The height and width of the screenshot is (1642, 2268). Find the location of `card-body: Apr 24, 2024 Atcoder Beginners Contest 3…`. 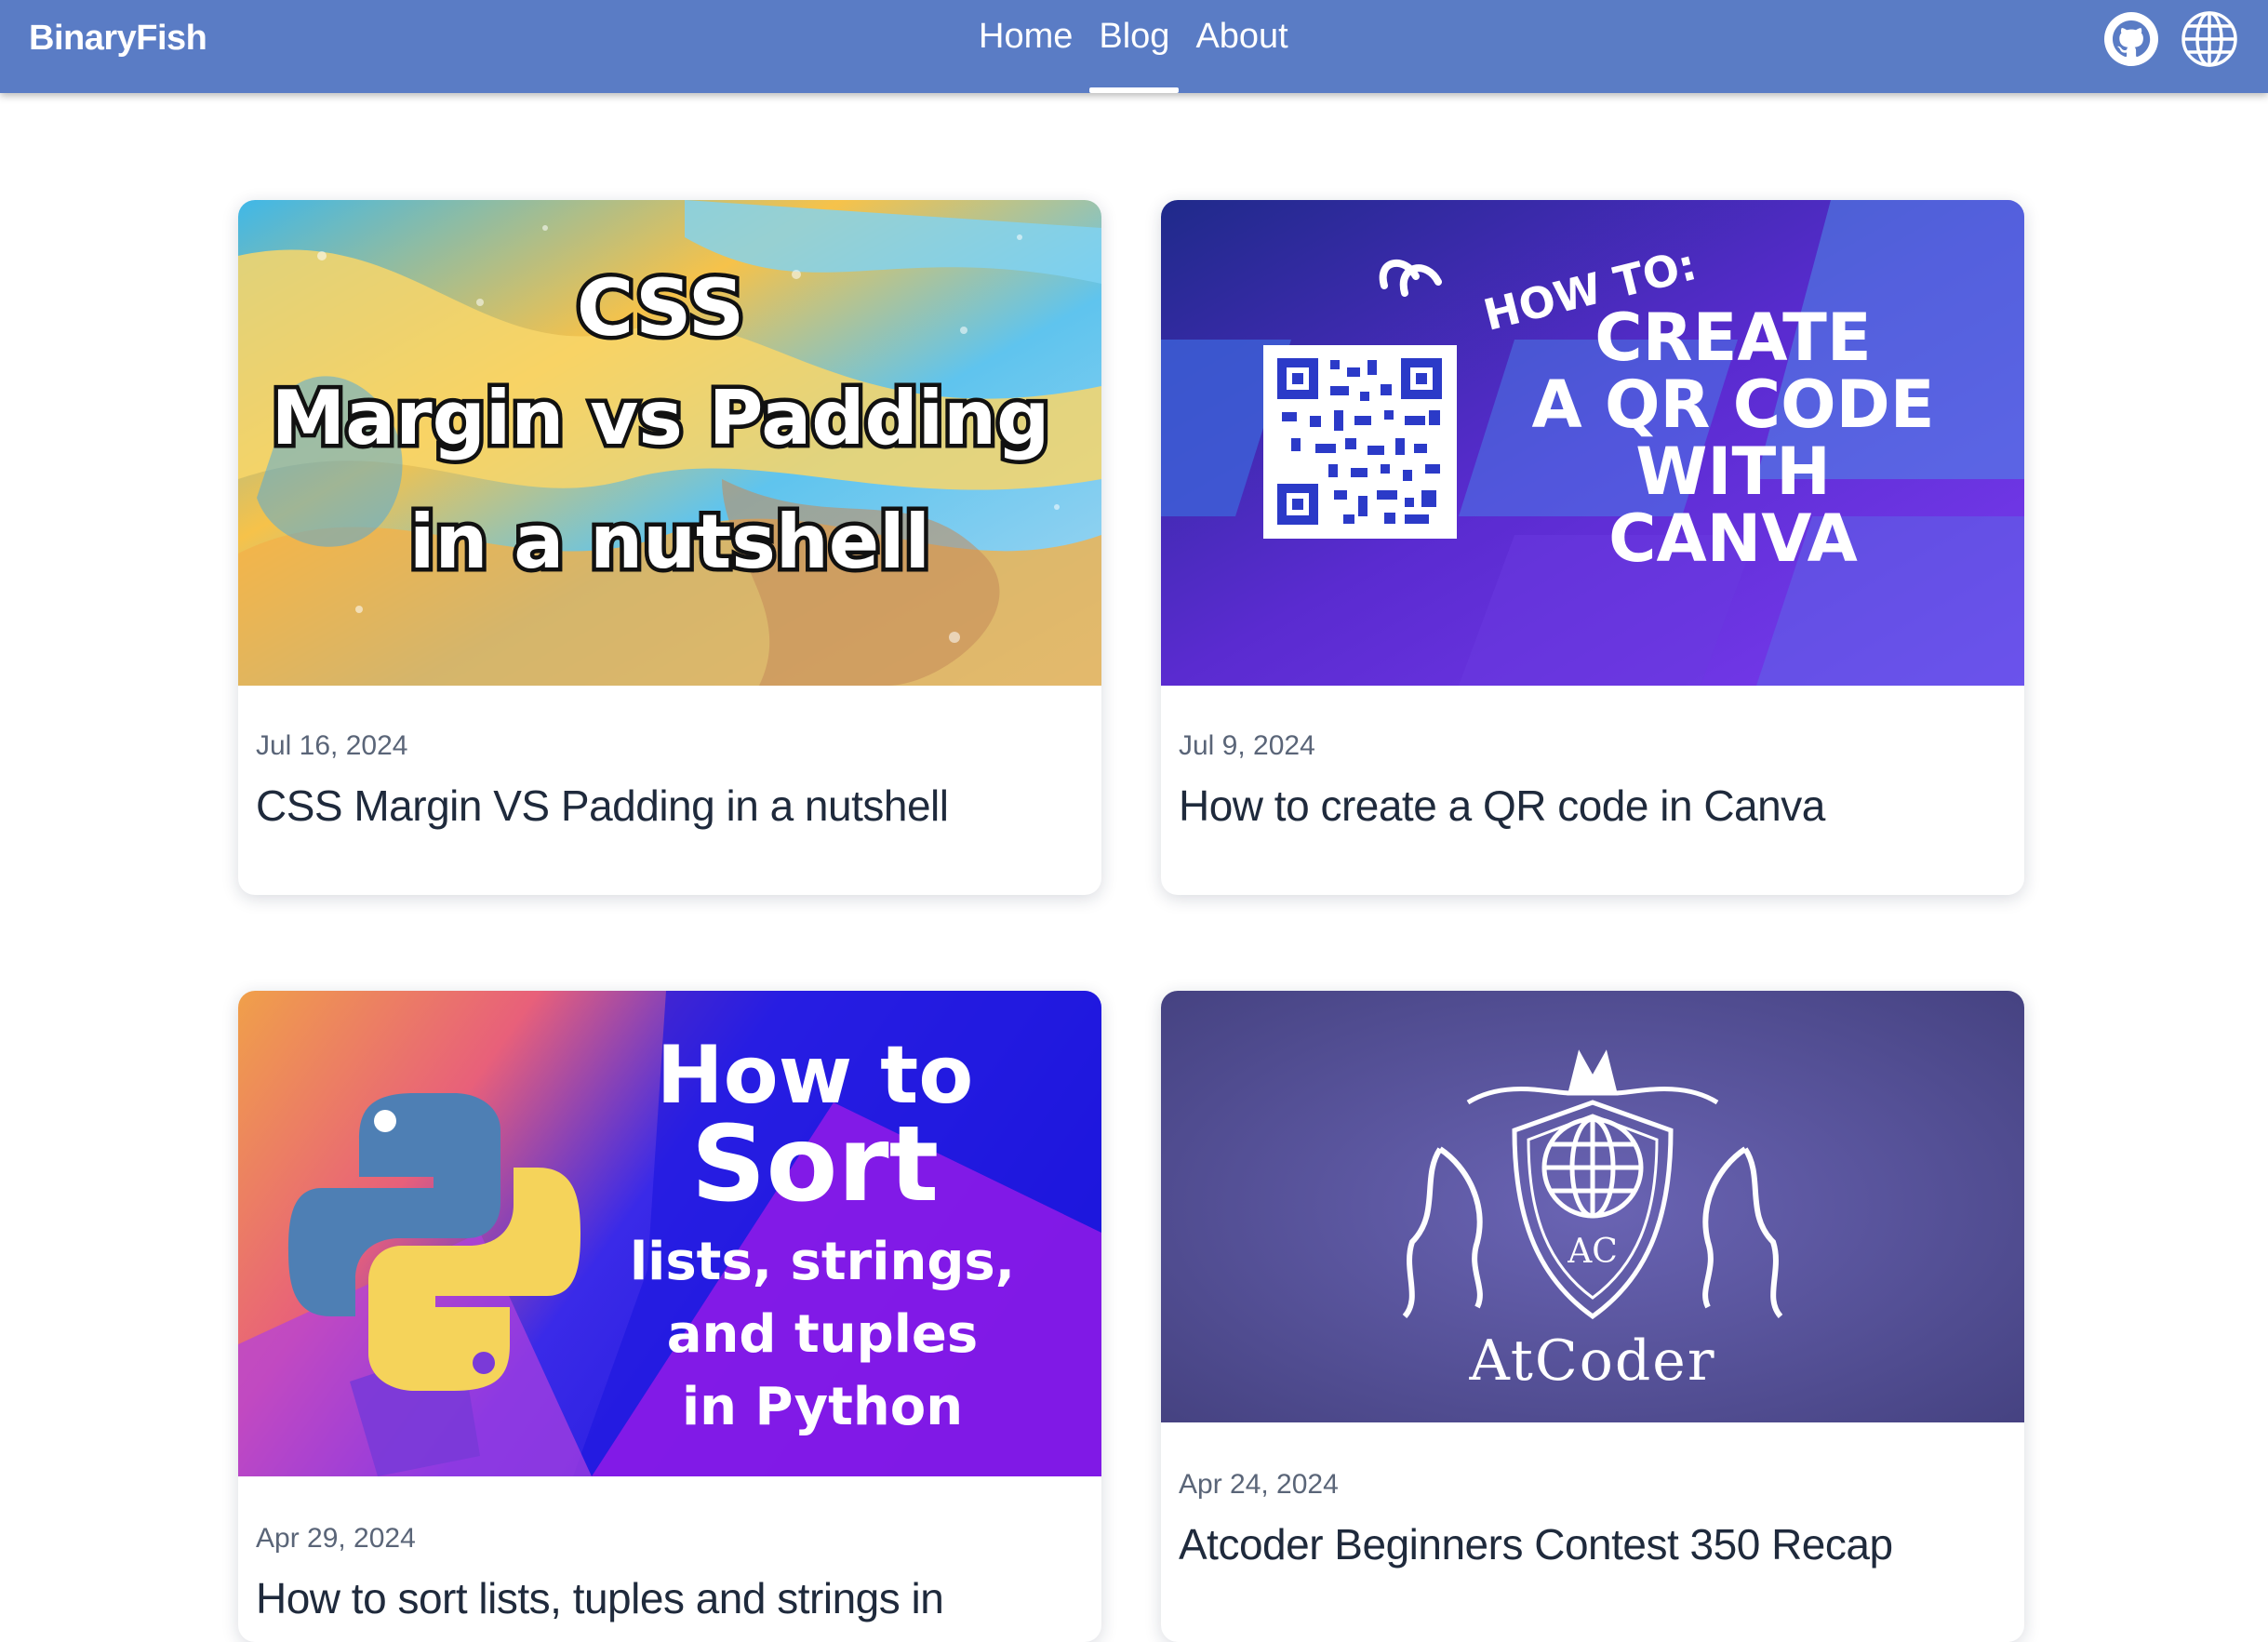

card-body: Apr 24, 2024 Atcoder Beginners Contest 3… is located at coordinates (1592, 1496).